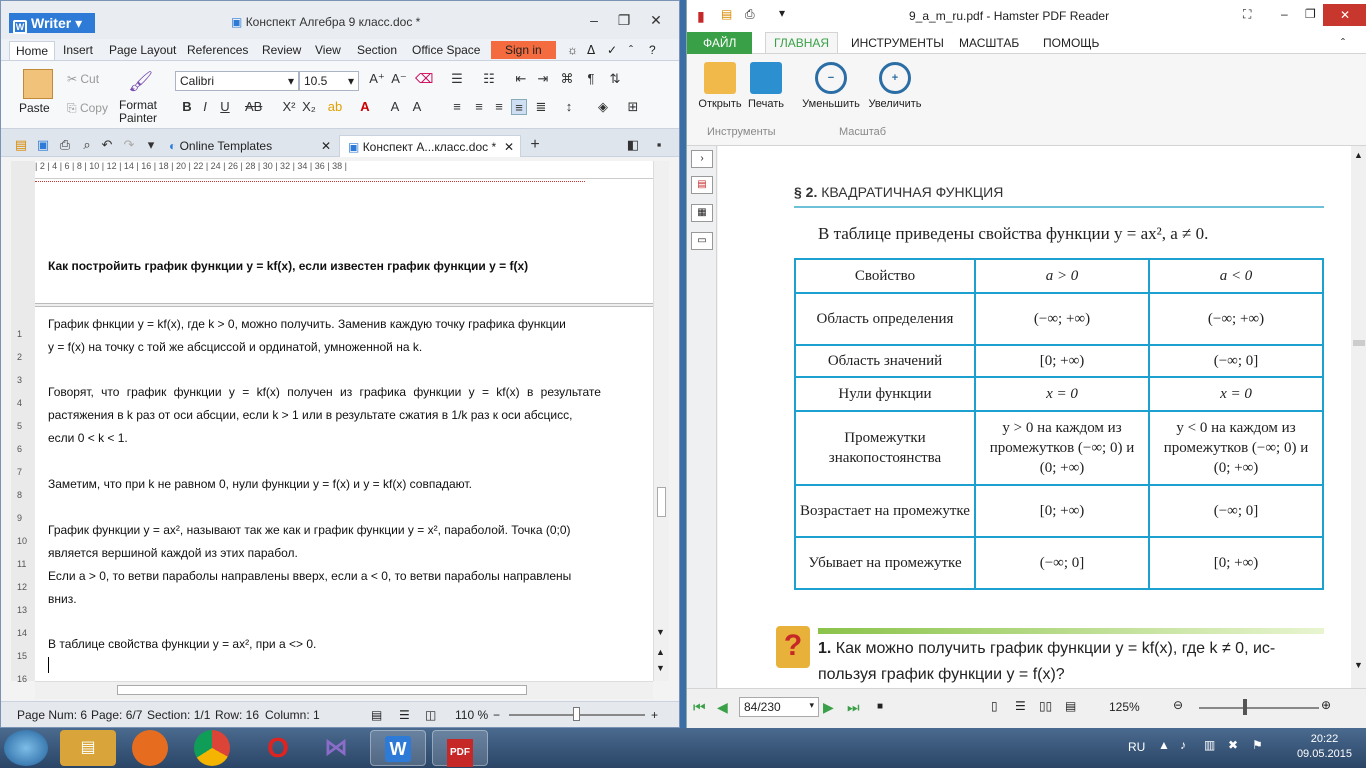  What do you see at coordinates (569, 107) in the screenshot?
I see `line-spacing-icon: ↕` at bounding box center [569, 107].